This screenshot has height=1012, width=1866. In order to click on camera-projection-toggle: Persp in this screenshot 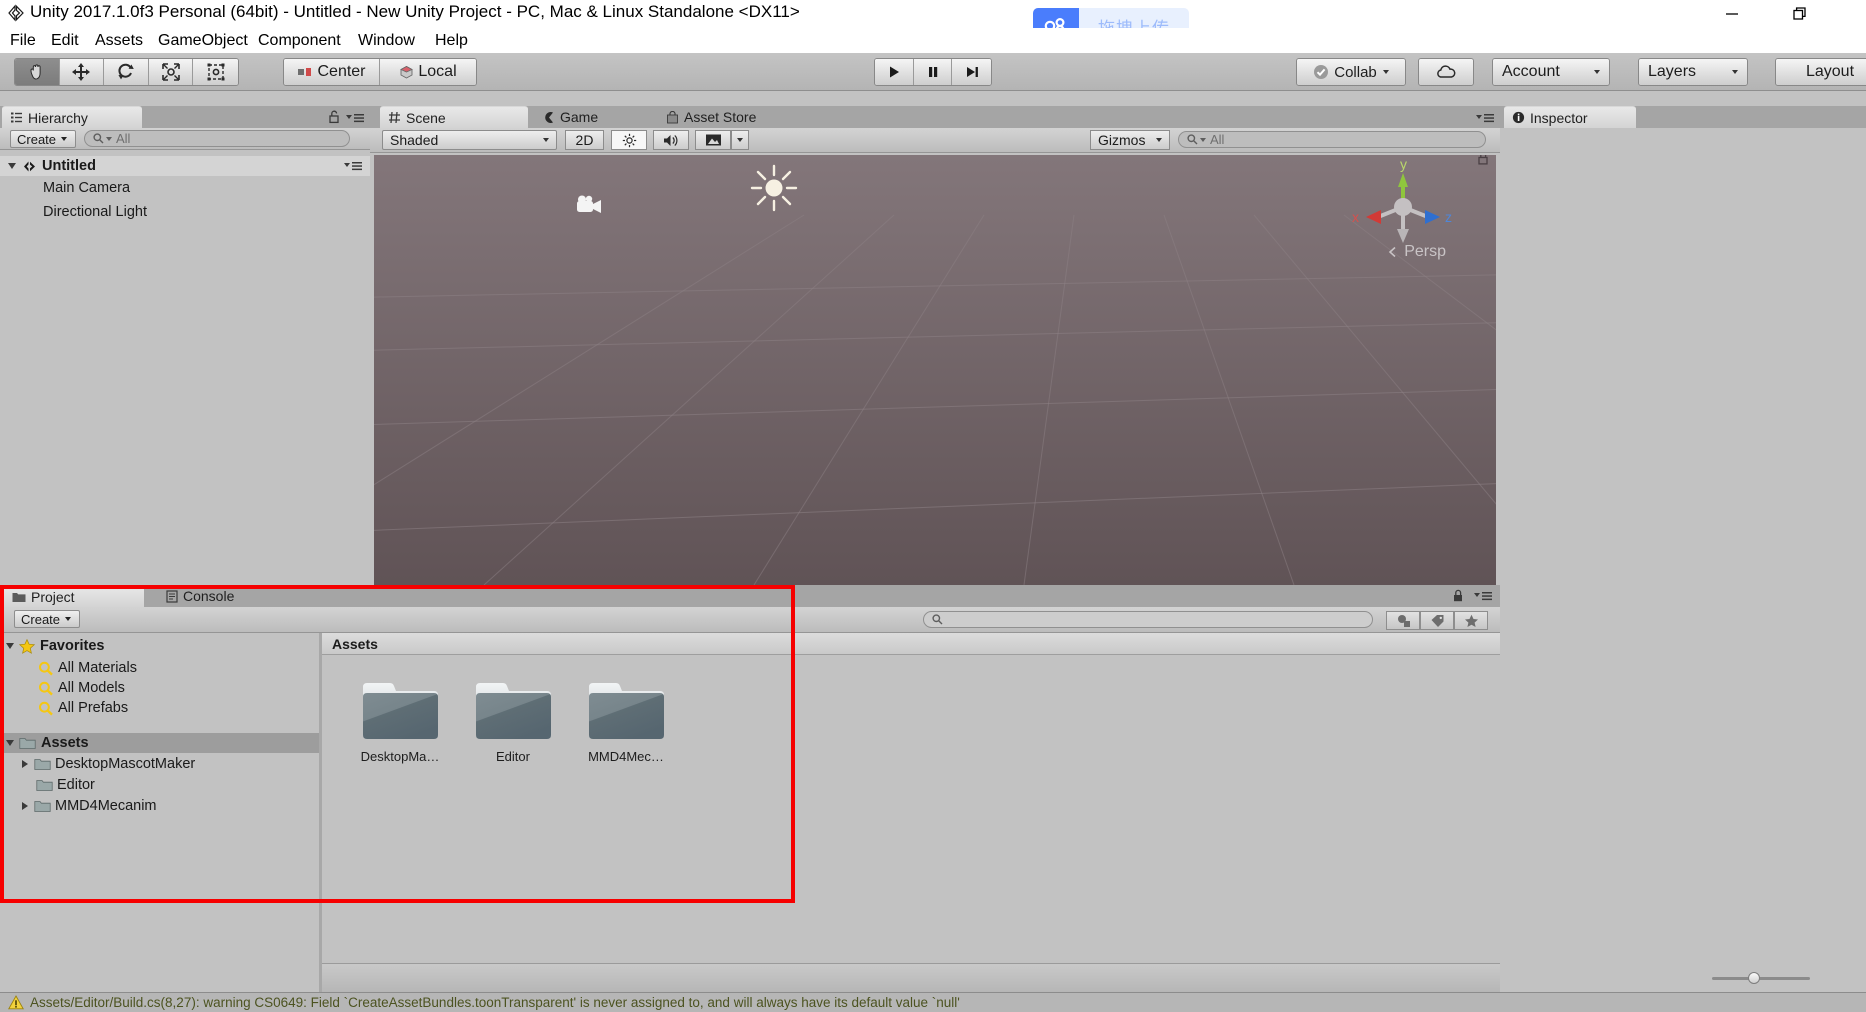, I will do `click(1416, 252)`.